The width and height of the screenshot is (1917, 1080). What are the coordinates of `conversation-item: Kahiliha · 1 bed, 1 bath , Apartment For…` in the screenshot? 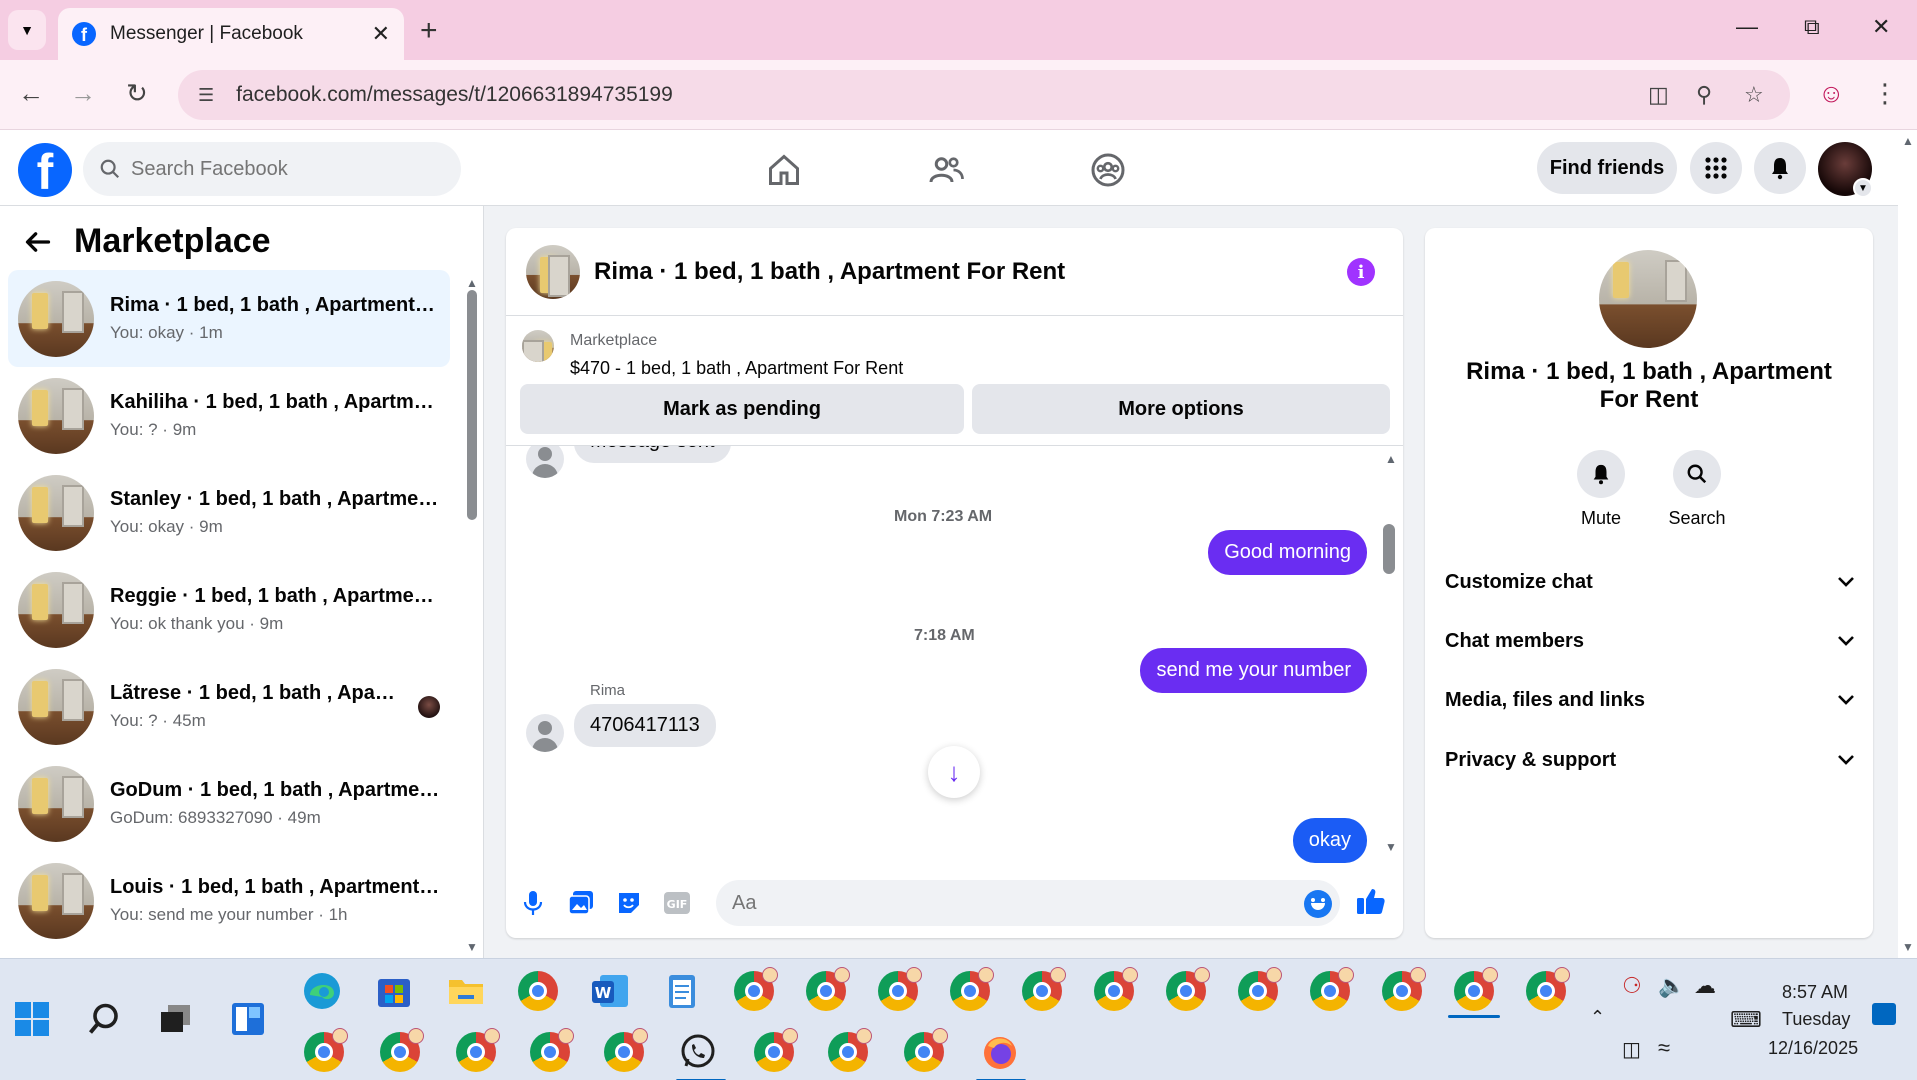 It's located at (229, 415).